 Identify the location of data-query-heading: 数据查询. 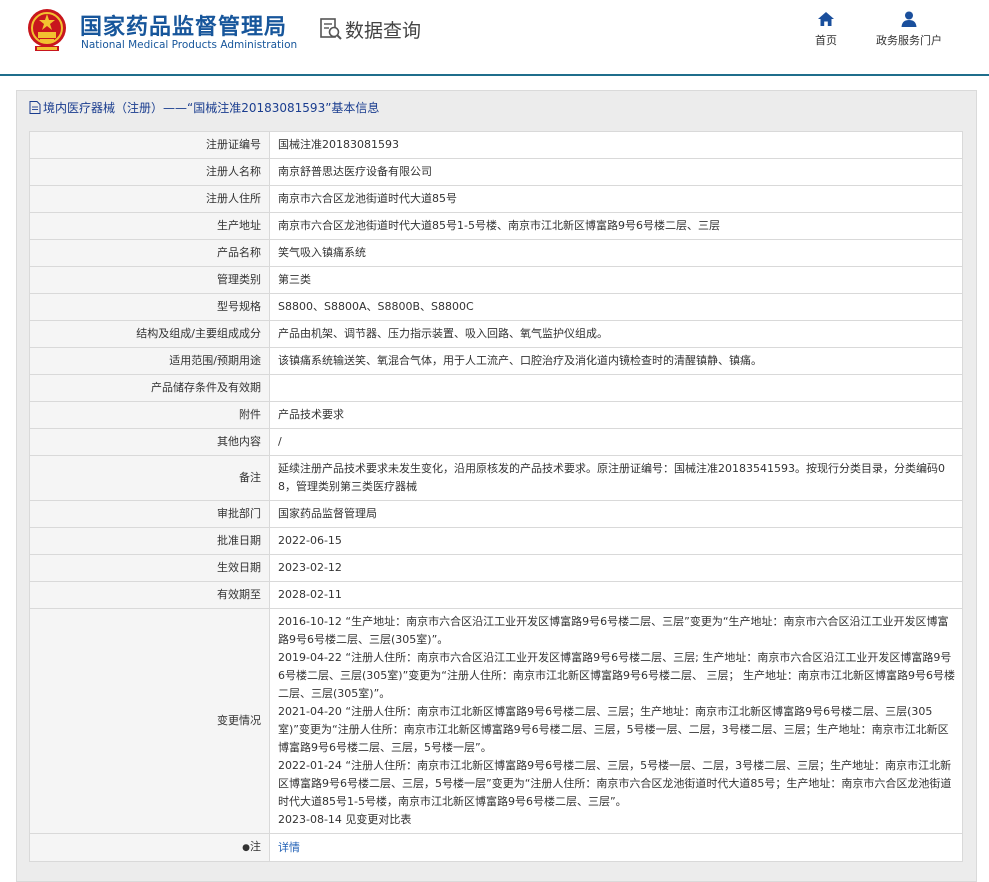
(370, 29).